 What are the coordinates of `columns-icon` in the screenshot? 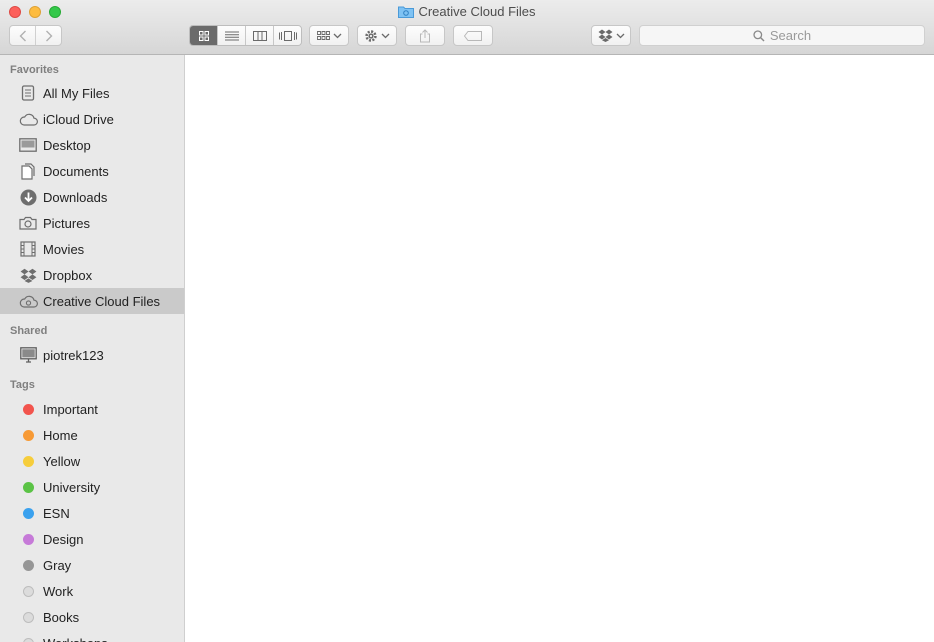 It's located at (259, 35).